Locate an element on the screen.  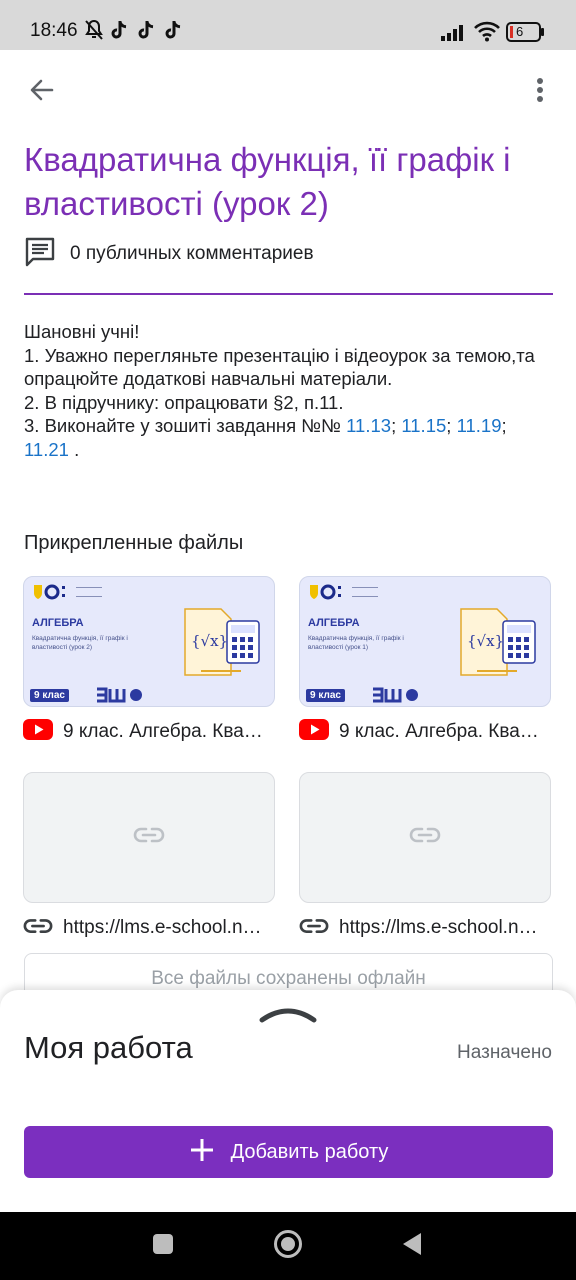
back-button is located at coordinates (42, 92).